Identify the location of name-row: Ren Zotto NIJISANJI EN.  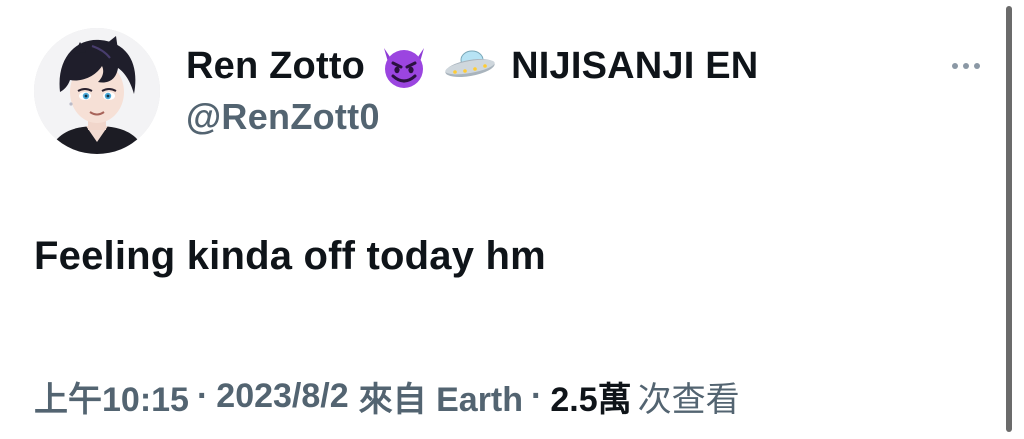
(472, 66).